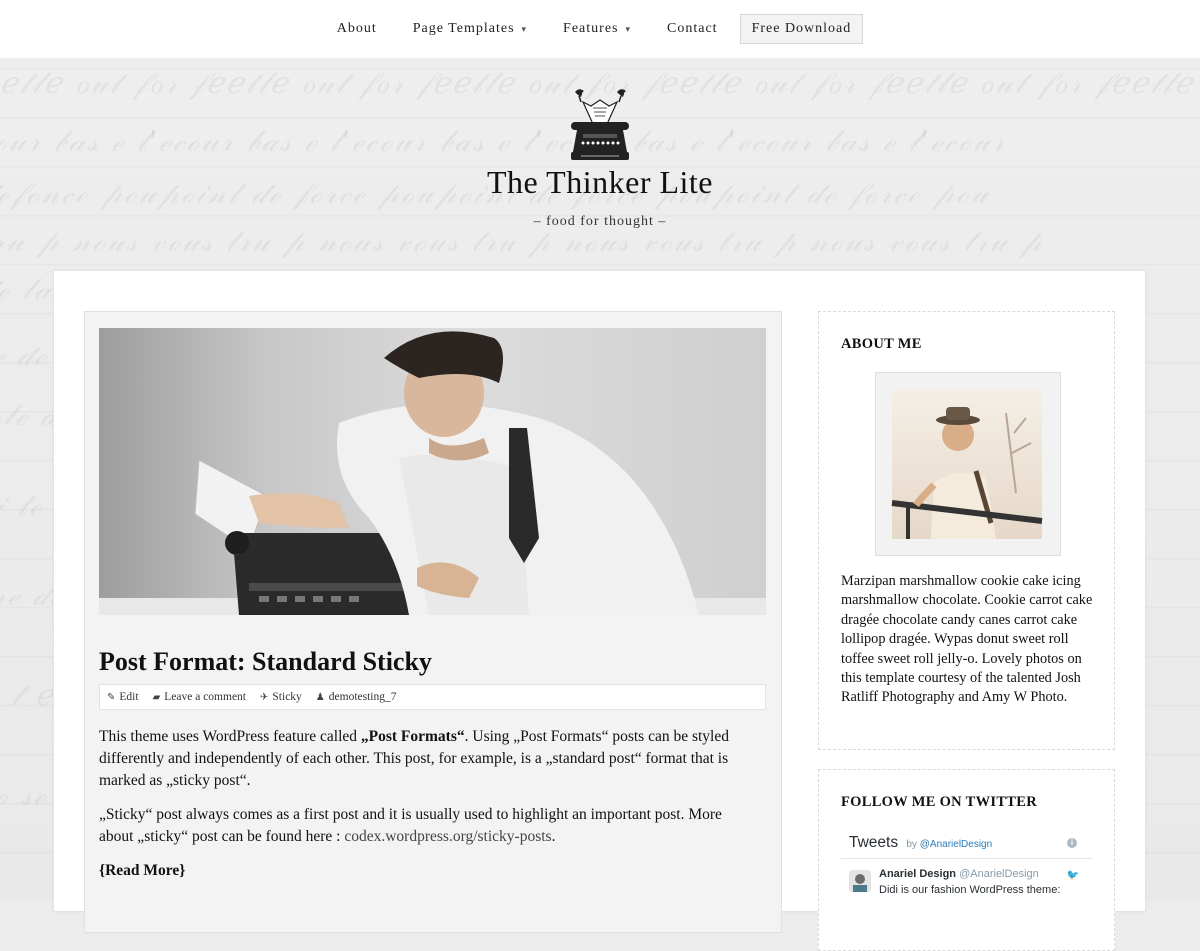  I want to click on nav-item-label: Contact, so click(692, 28).